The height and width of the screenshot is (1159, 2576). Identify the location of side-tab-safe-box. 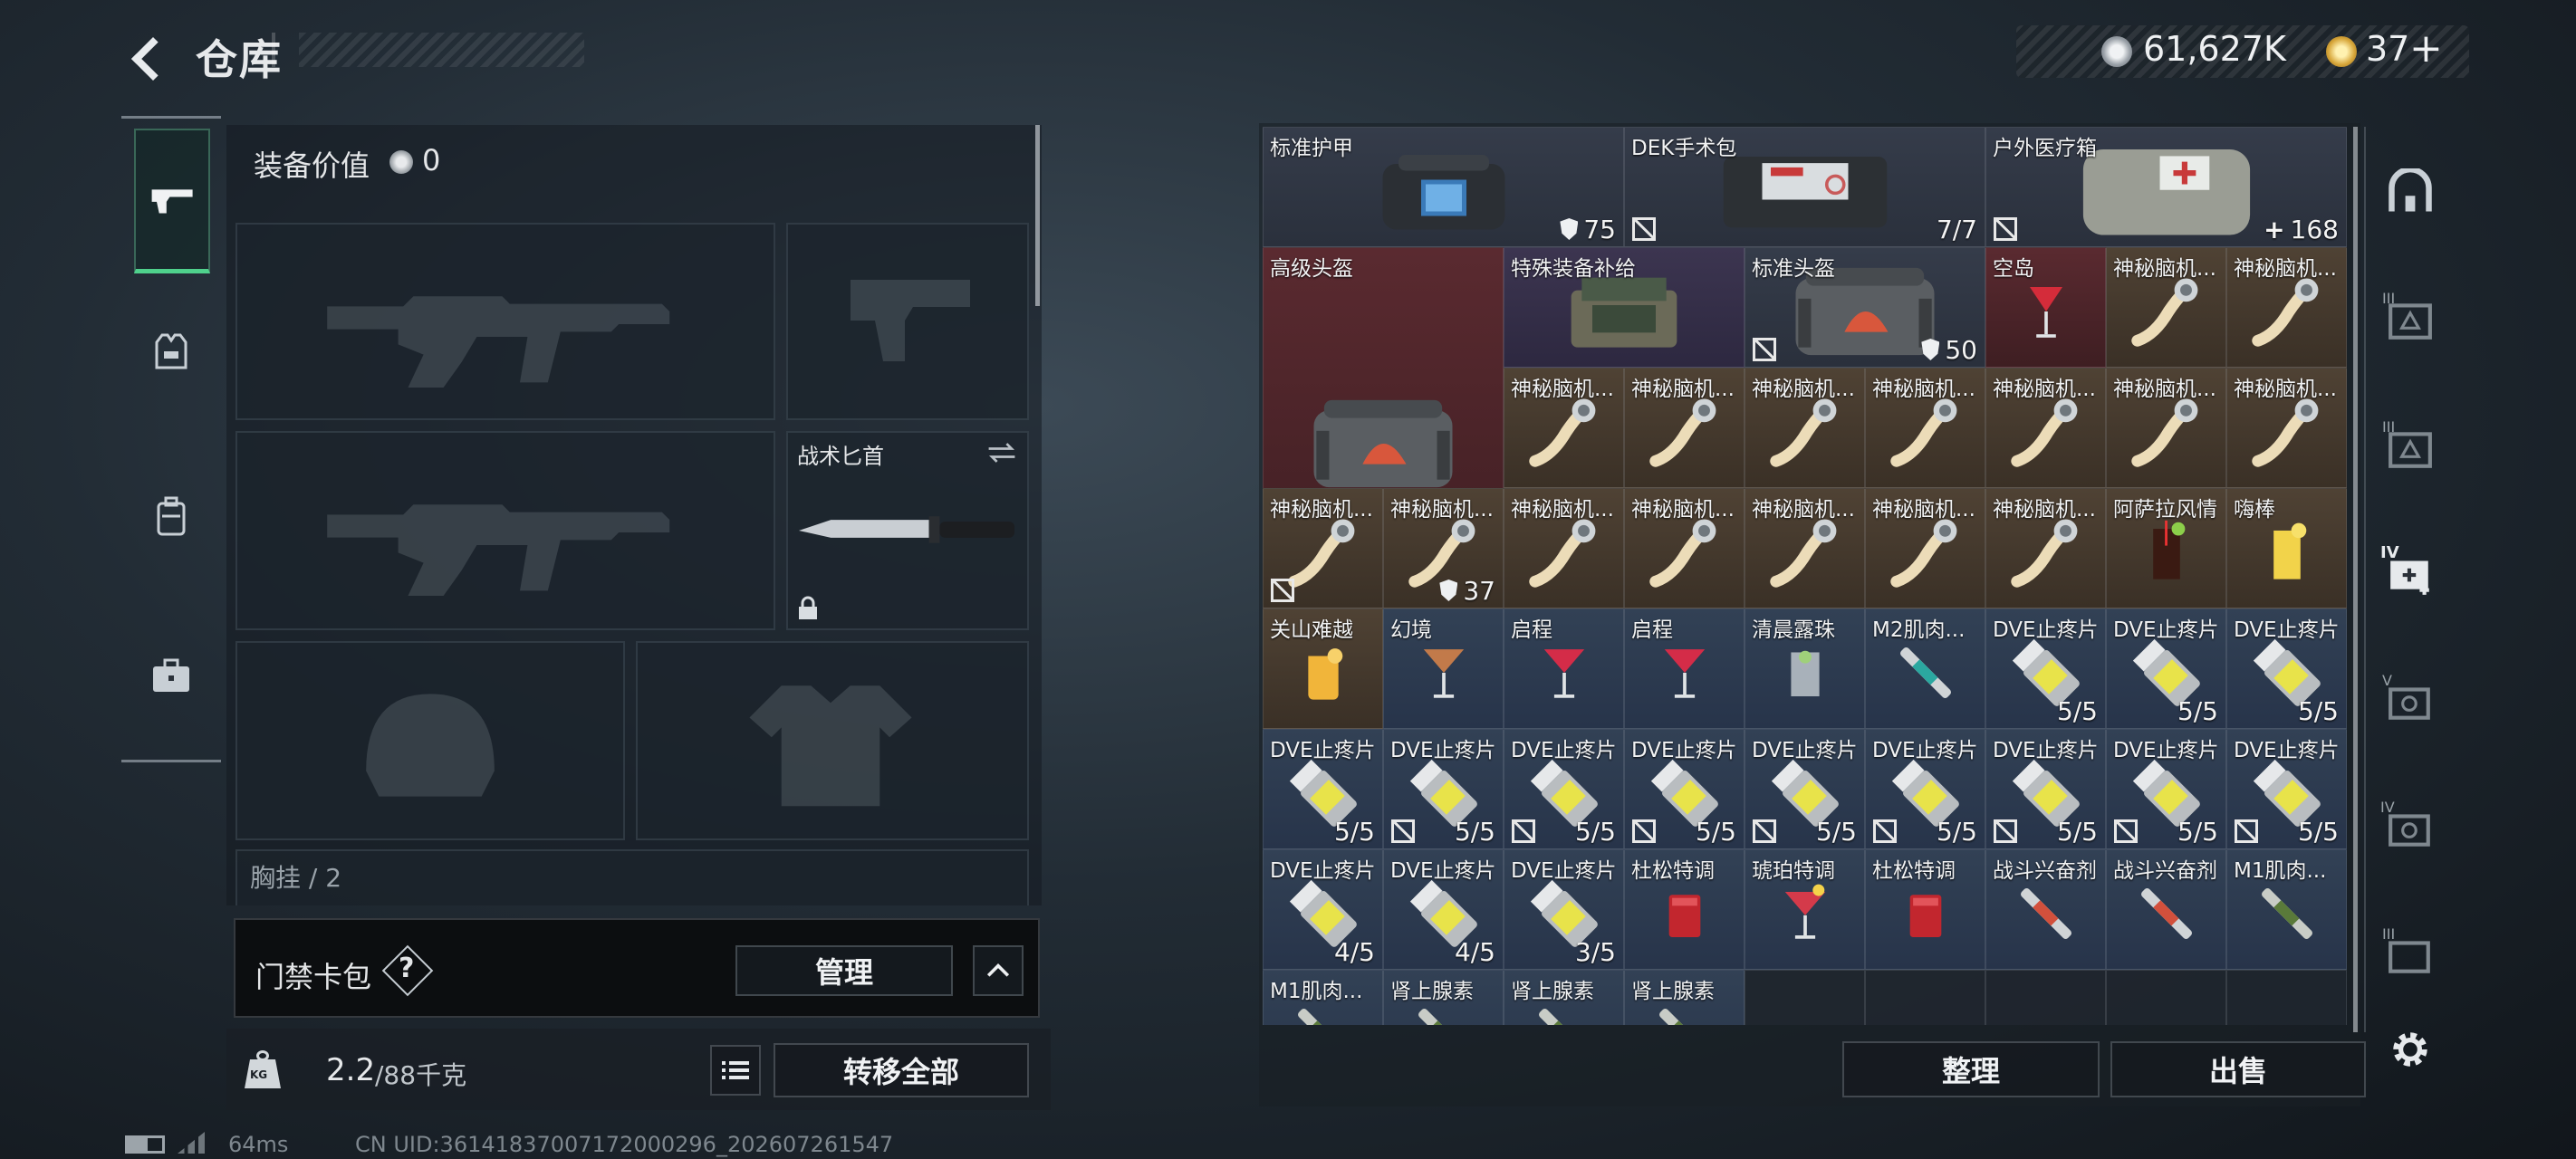
(2410, 193).